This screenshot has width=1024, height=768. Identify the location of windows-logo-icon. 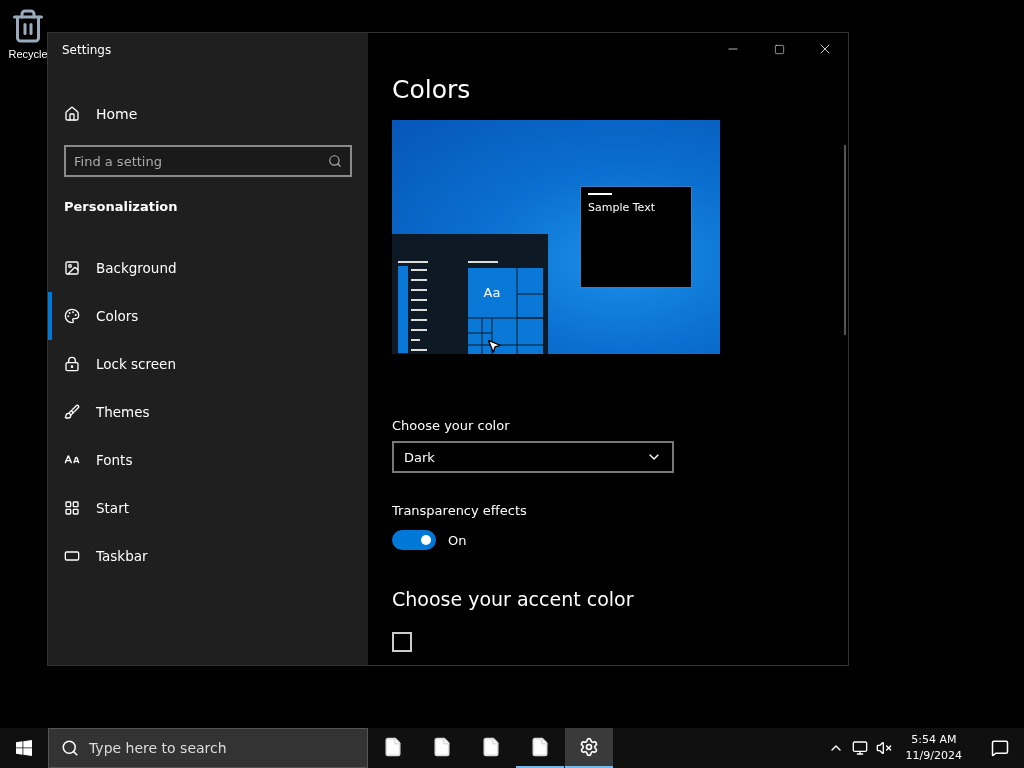
(24, 748).